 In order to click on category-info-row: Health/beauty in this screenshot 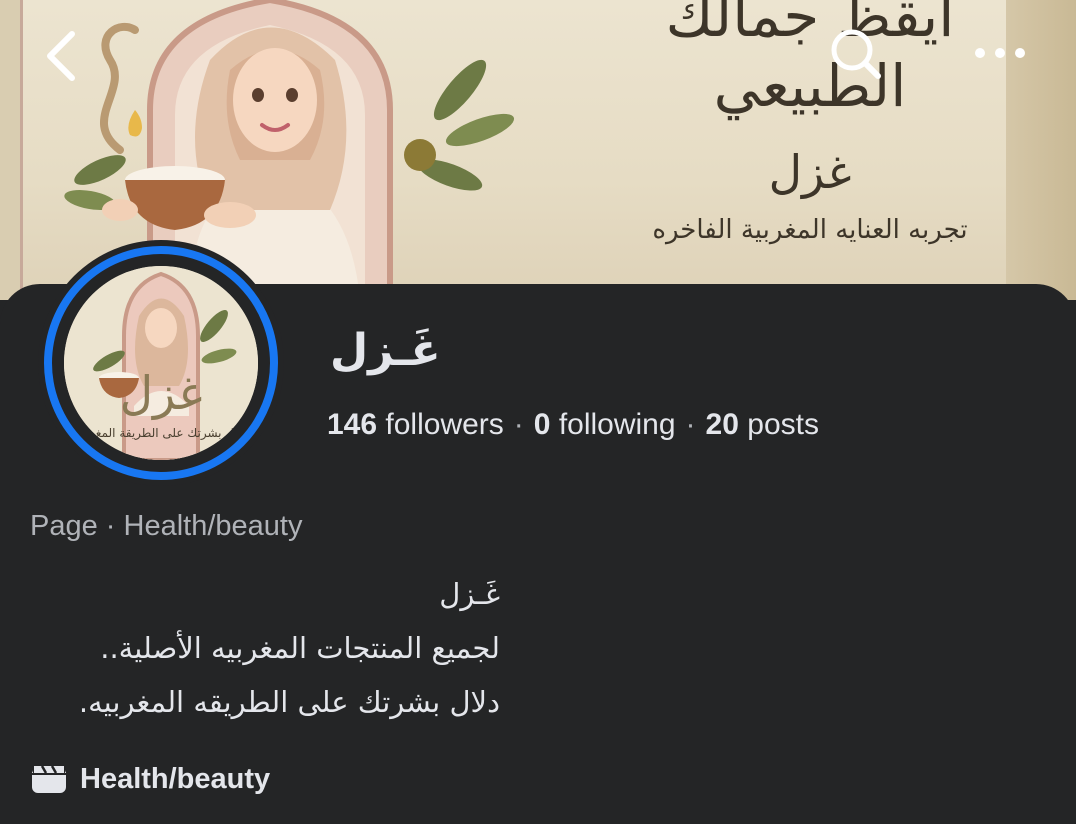, I will do `click(150, 779)`.